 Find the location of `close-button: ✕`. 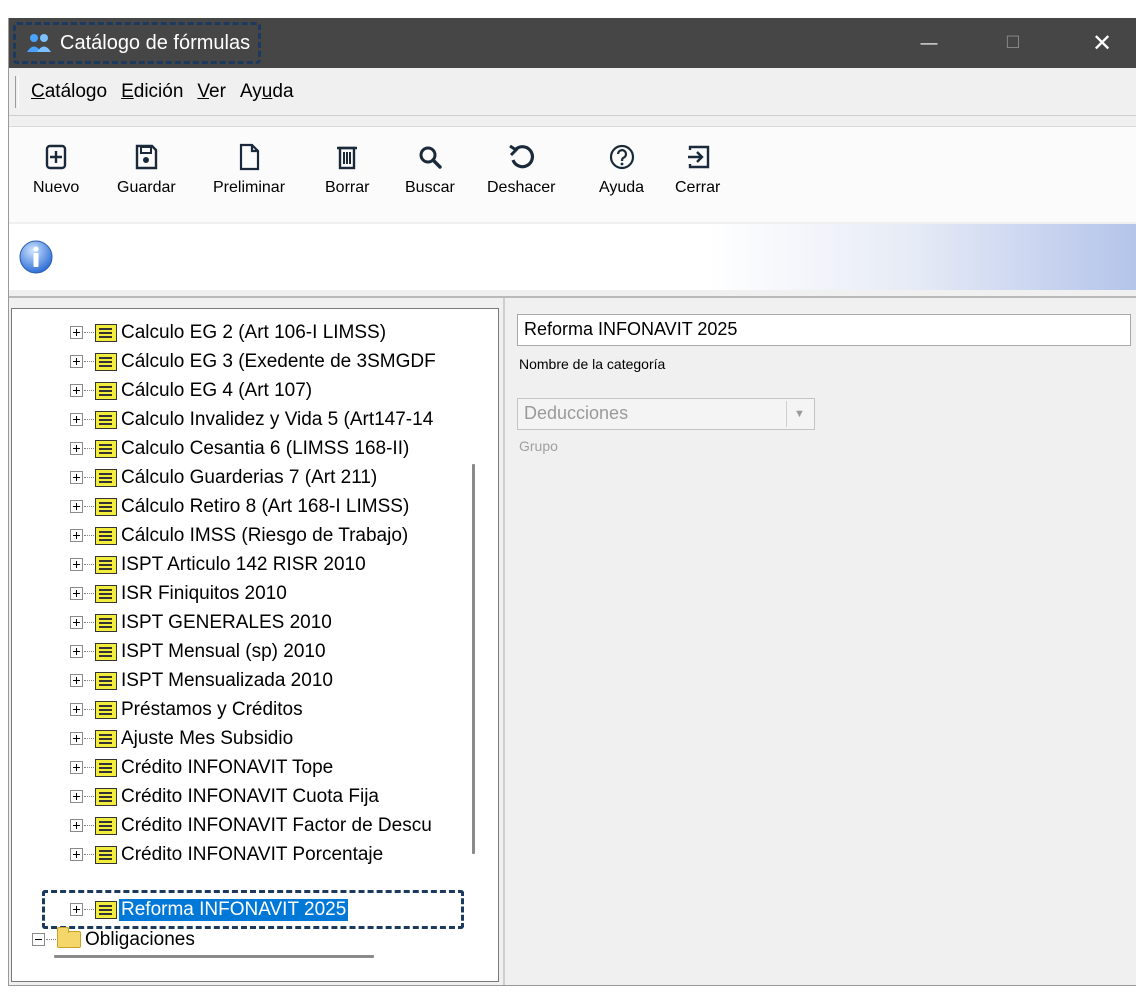

close-button: ✕ is located at coordinates (1101, 43).